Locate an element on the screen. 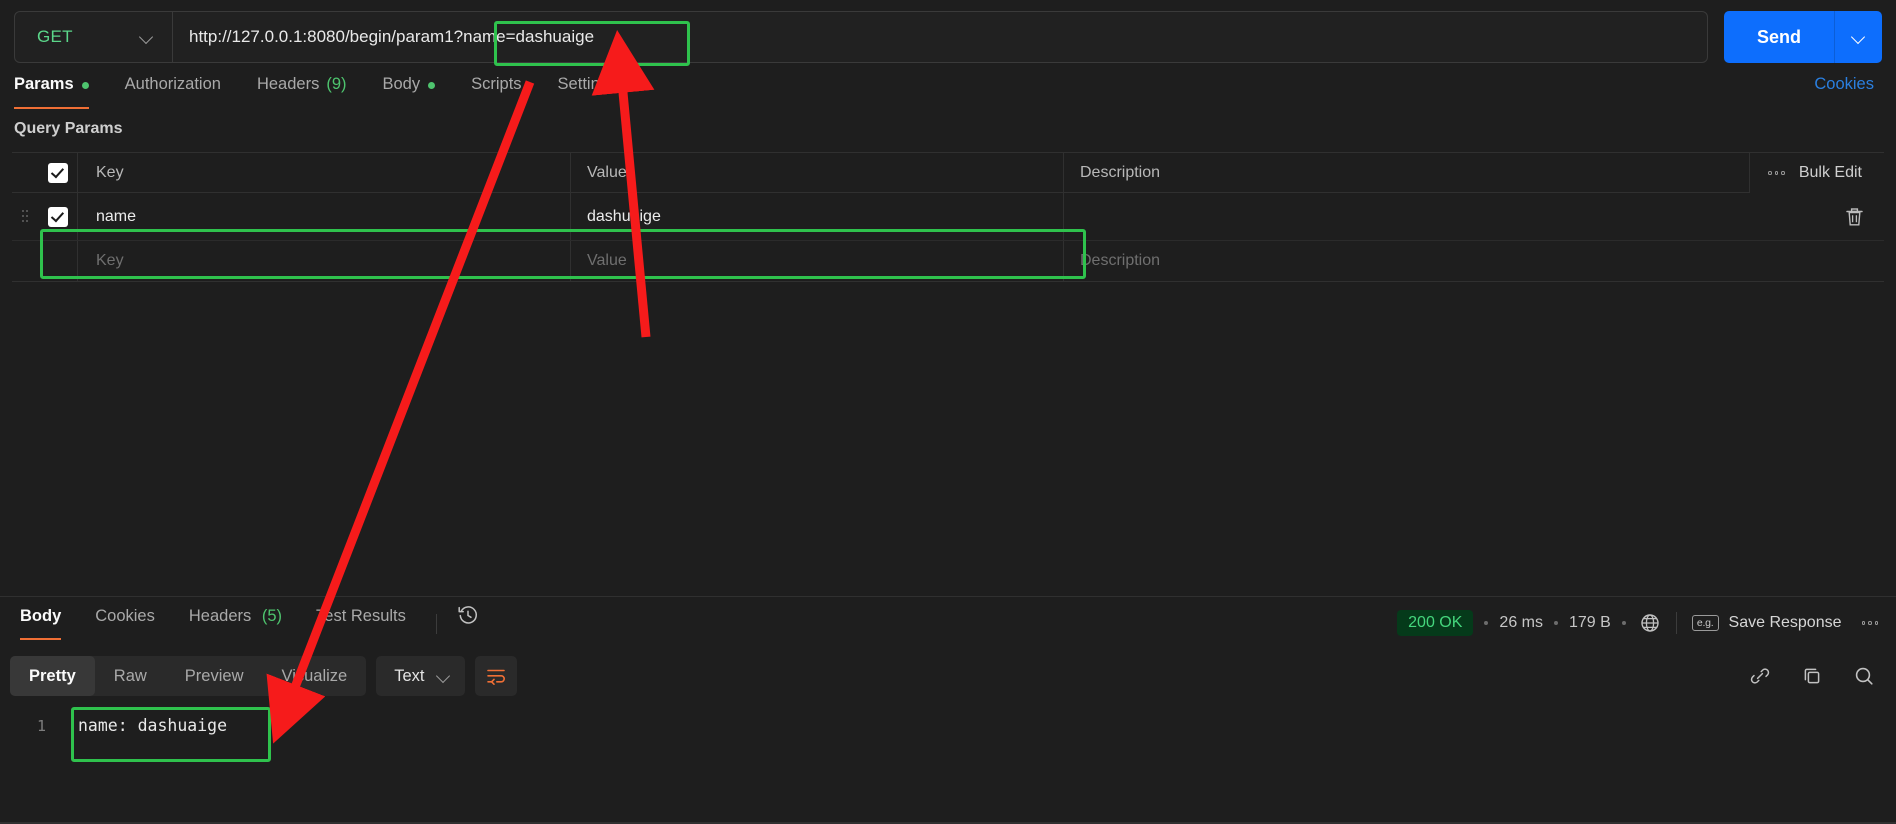  copy-icon is located at coordinates (1812, 676).